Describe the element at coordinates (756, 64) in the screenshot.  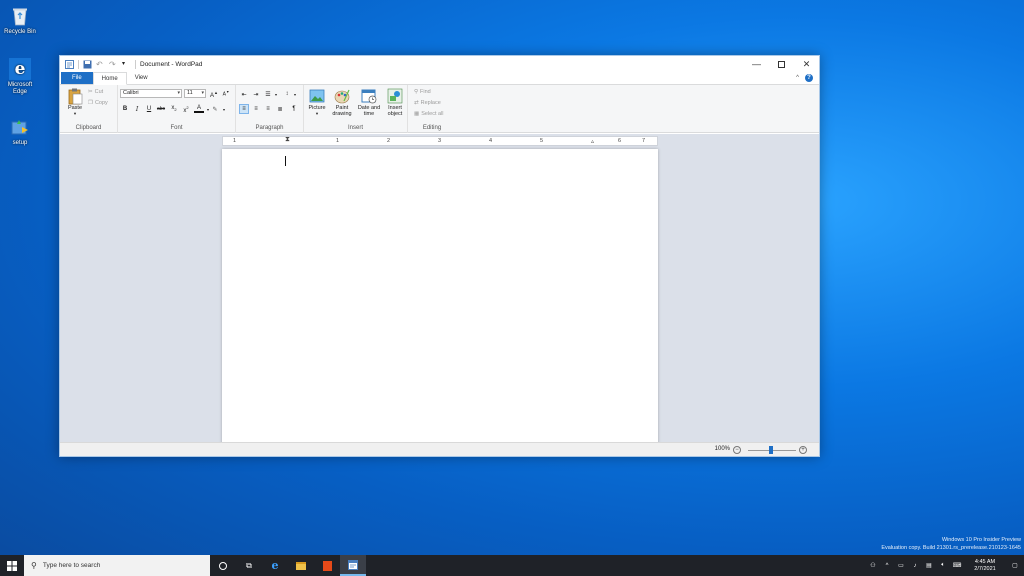
I see `minimize-button: —` at that location.